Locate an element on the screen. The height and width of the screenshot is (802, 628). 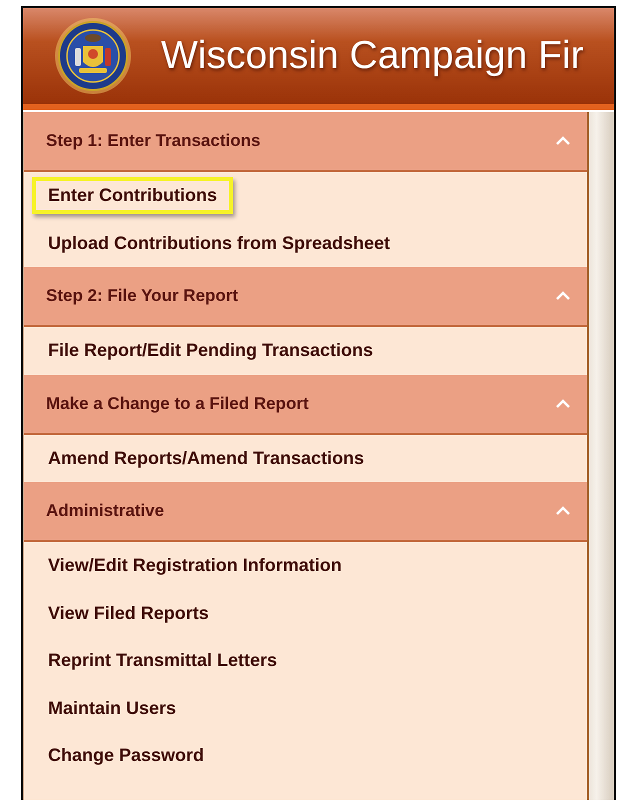
section-header: Make a Change to a Filed Report is located at coordinates (305, 404).